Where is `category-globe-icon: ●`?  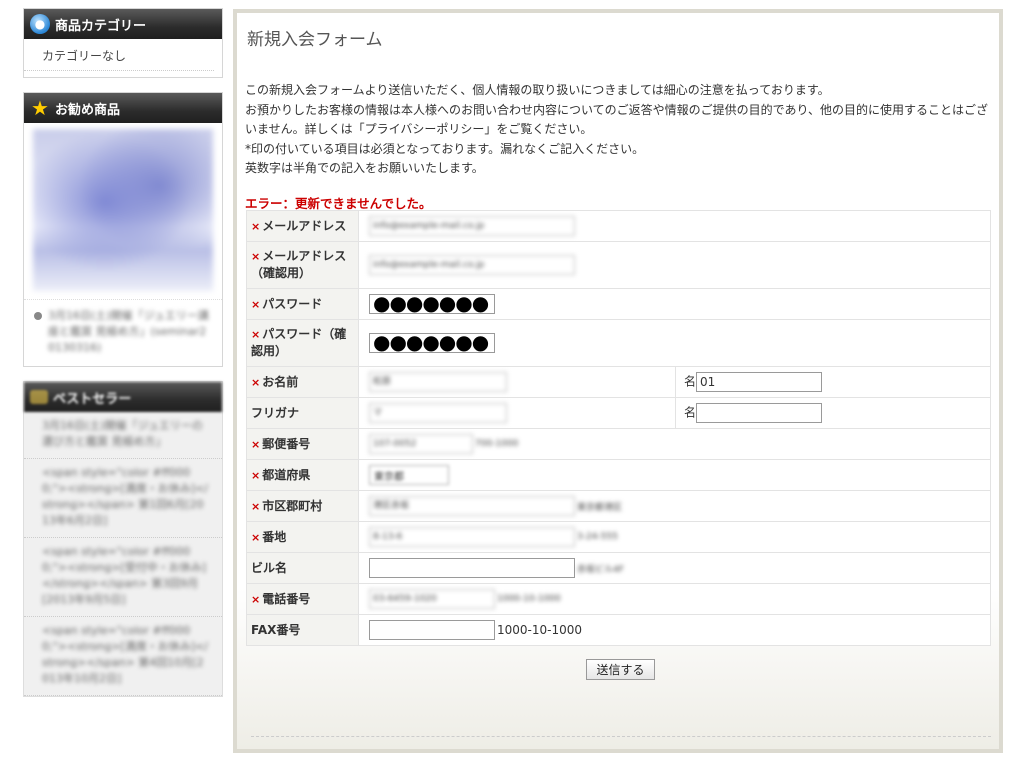 category-globe-icon: ● is located at coordinates (40, 24).